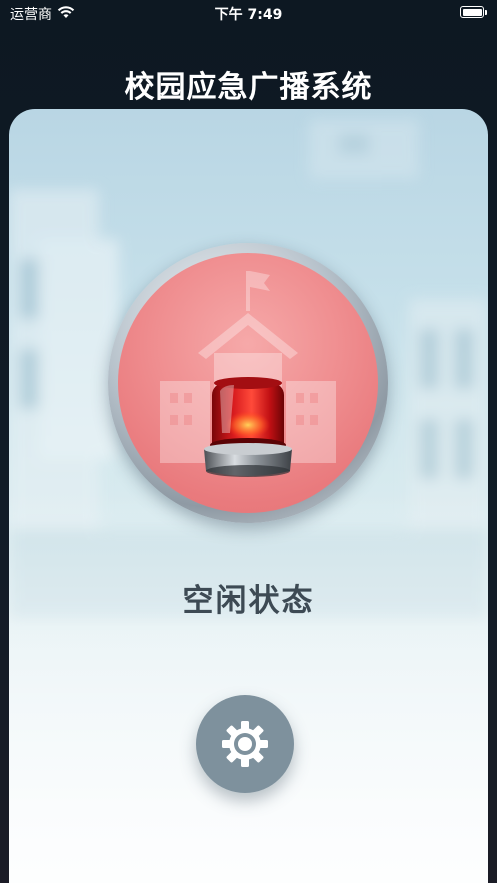 The height and width of the screenshot is (883, 497). I want to click on page-title: 校园应急广播系统, so click(248, 87).